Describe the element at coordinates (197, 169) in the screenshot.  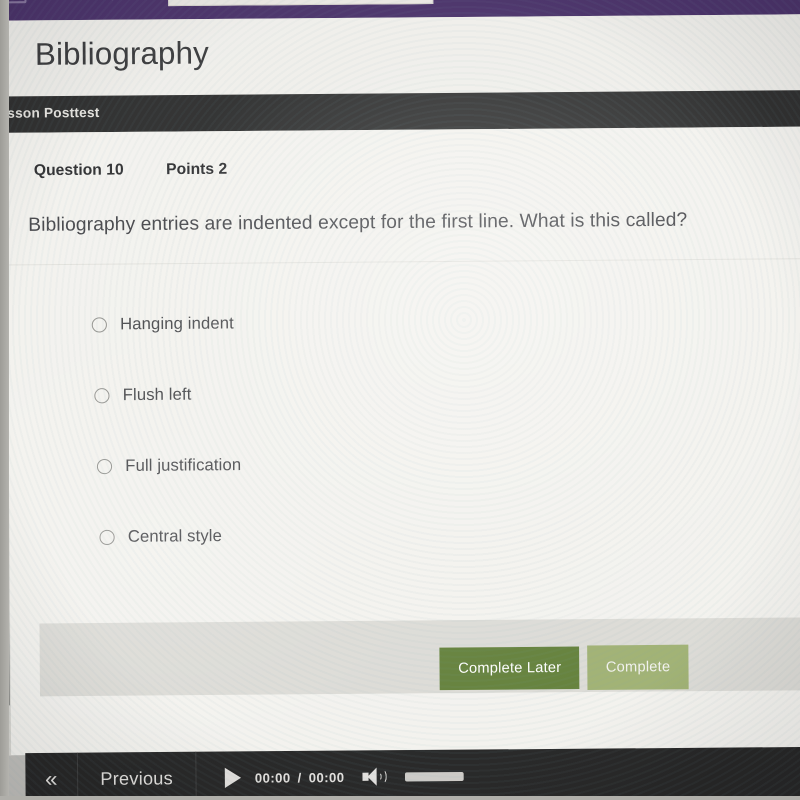
I see `question-points: Points 2` at that location.